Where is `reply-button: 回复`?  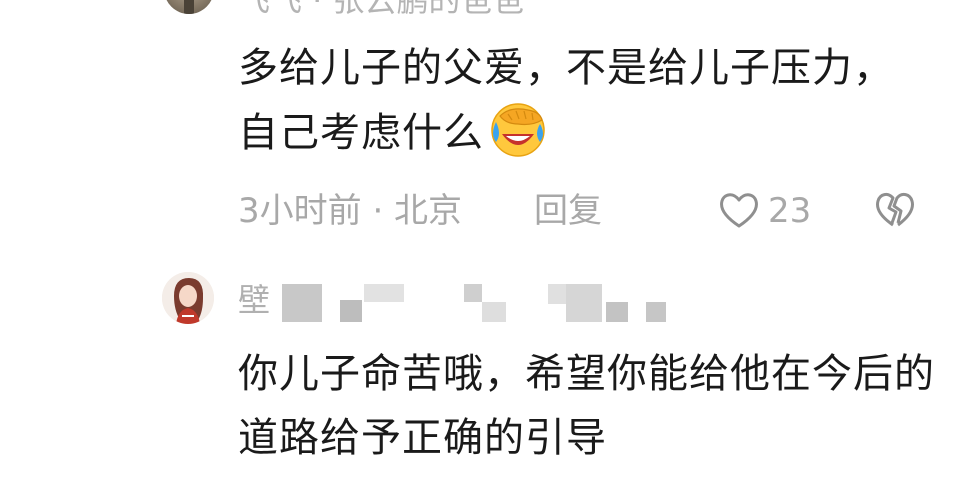 reply-button: 回复 is located at coordinates (568, 211).